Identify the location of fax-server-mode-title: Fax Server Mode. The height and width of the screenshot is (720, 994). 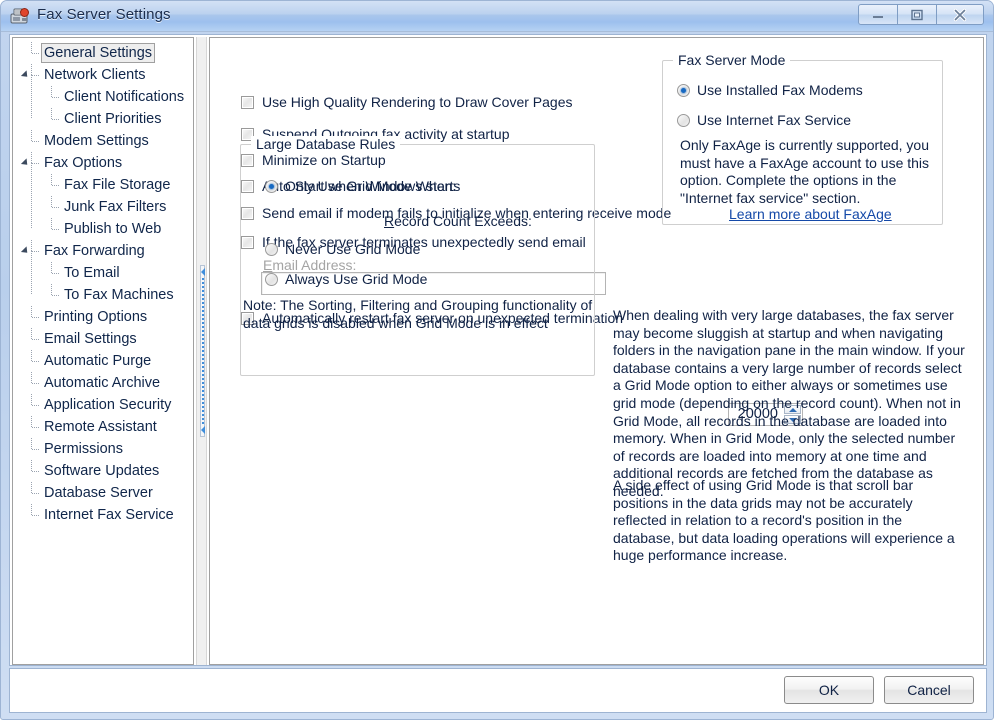
(732, 60).